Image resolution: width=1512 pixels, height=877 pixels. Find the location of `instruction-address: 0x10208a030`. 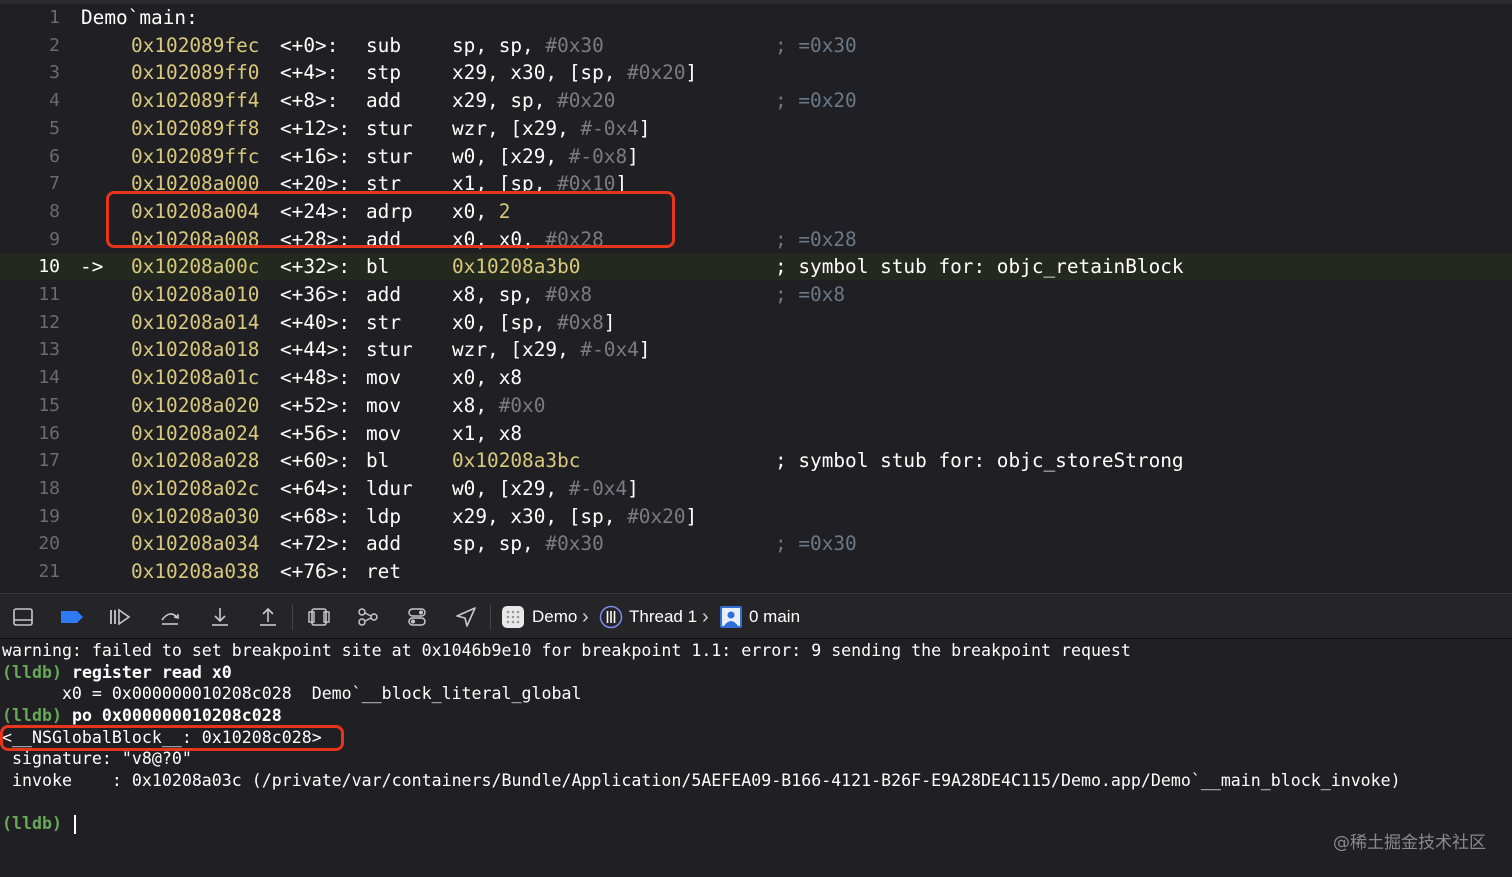

instruction-address: 0x10208a030 is located at coordinates (195, 516).